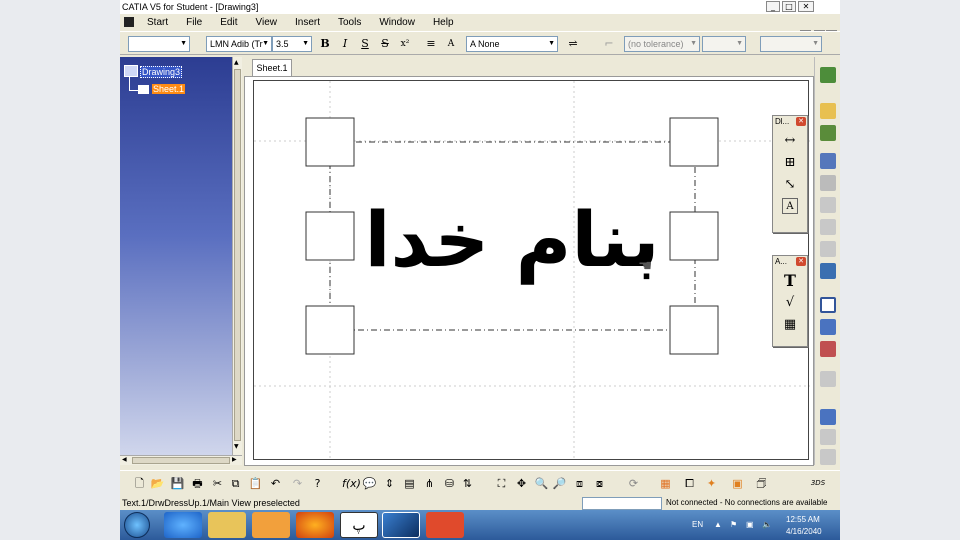 The height and width of the screenshot is (540, 960). I want to click on insert-symbol-icon: ⇌, so click(573, 44).